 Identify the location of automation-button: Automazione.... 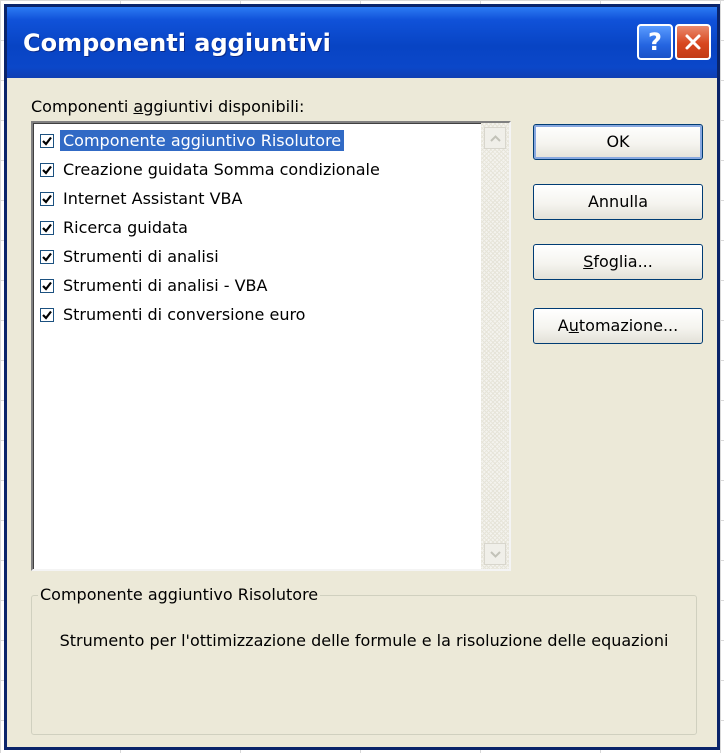
(618, 326).